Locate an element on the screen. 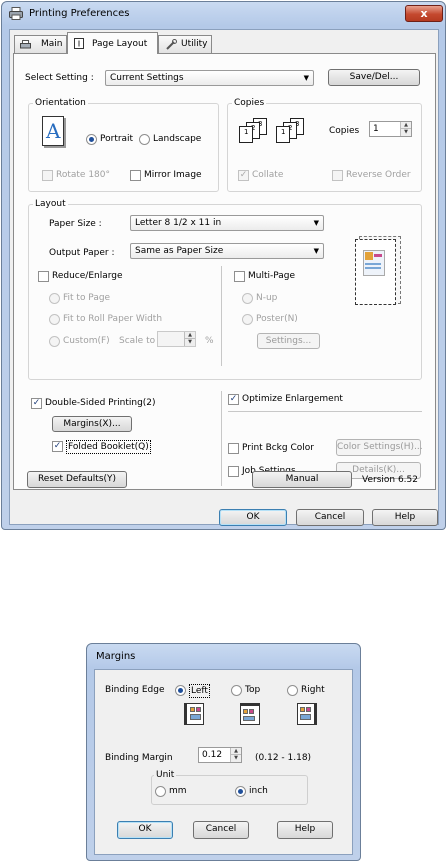 This screenshot has height=862, width=448. margins-help-button: Help is located at coordinates (305, 830).